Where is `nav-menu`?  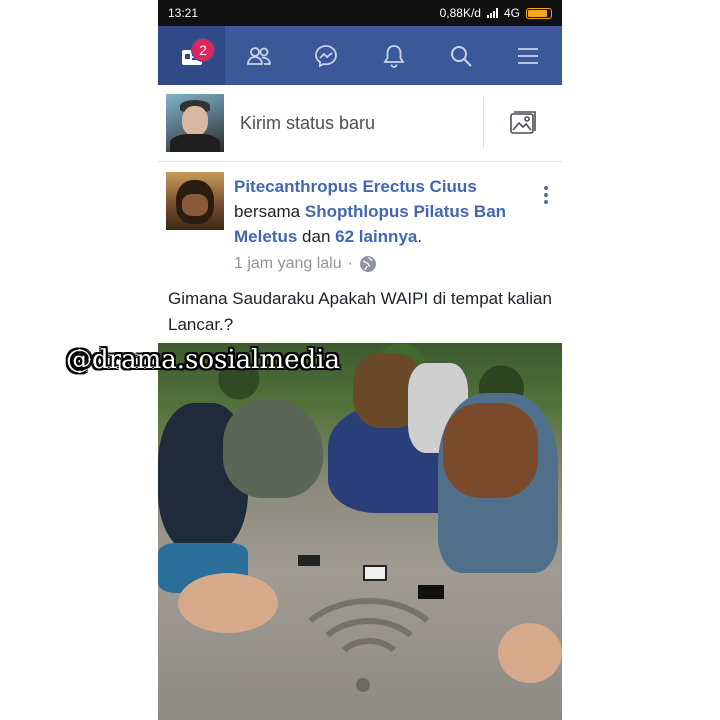
nav-menu is located at coordinates (528, 55).